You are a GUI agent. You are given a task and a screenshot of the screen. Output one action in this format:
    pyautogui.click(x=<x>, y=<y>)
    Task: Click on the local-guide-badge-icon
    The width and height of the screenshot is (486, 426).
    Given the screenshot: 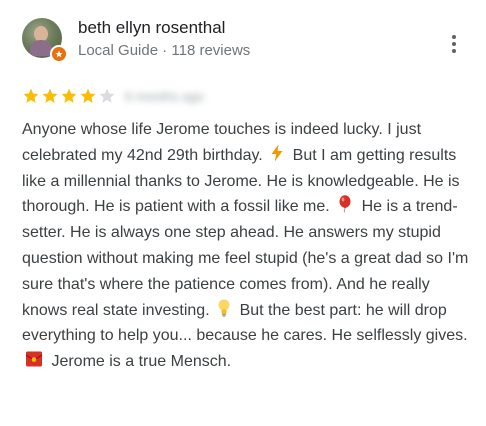 What is the action you would take?
    pyautogui.click(x=59, y=54)
    